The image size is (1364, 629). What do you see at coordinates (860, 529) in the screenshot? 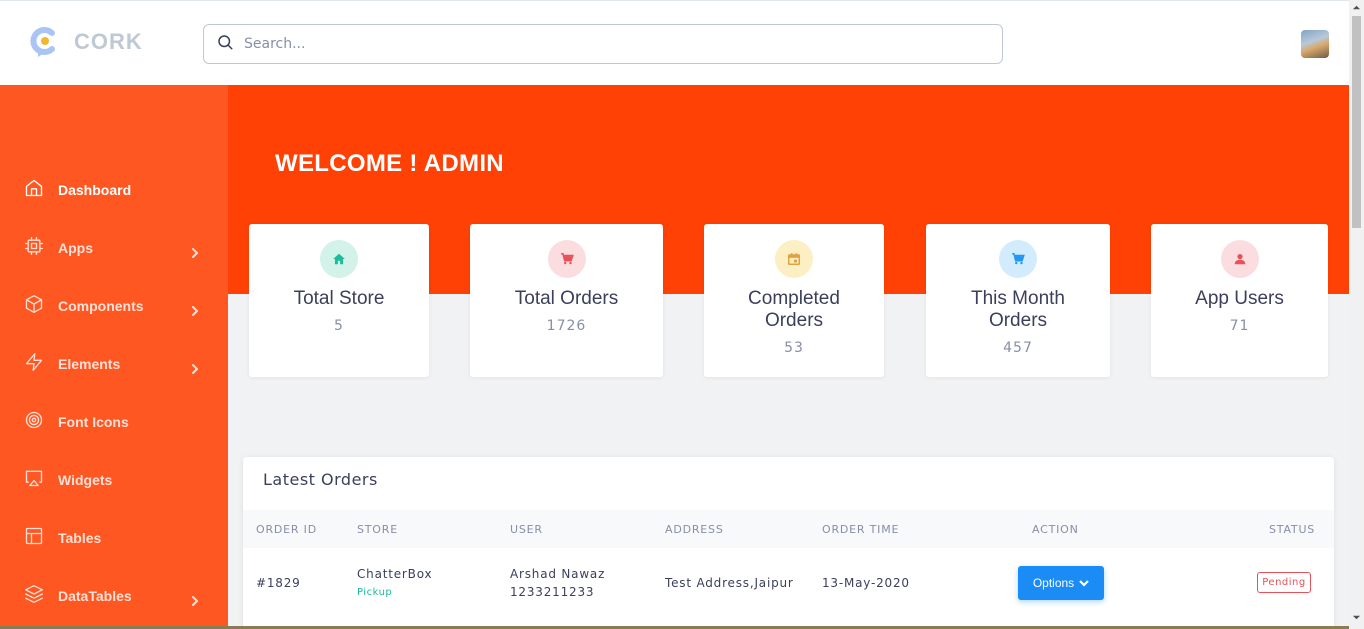
I see `column-header-order-time: ORDER TIME` at bounding box center [860, 529].